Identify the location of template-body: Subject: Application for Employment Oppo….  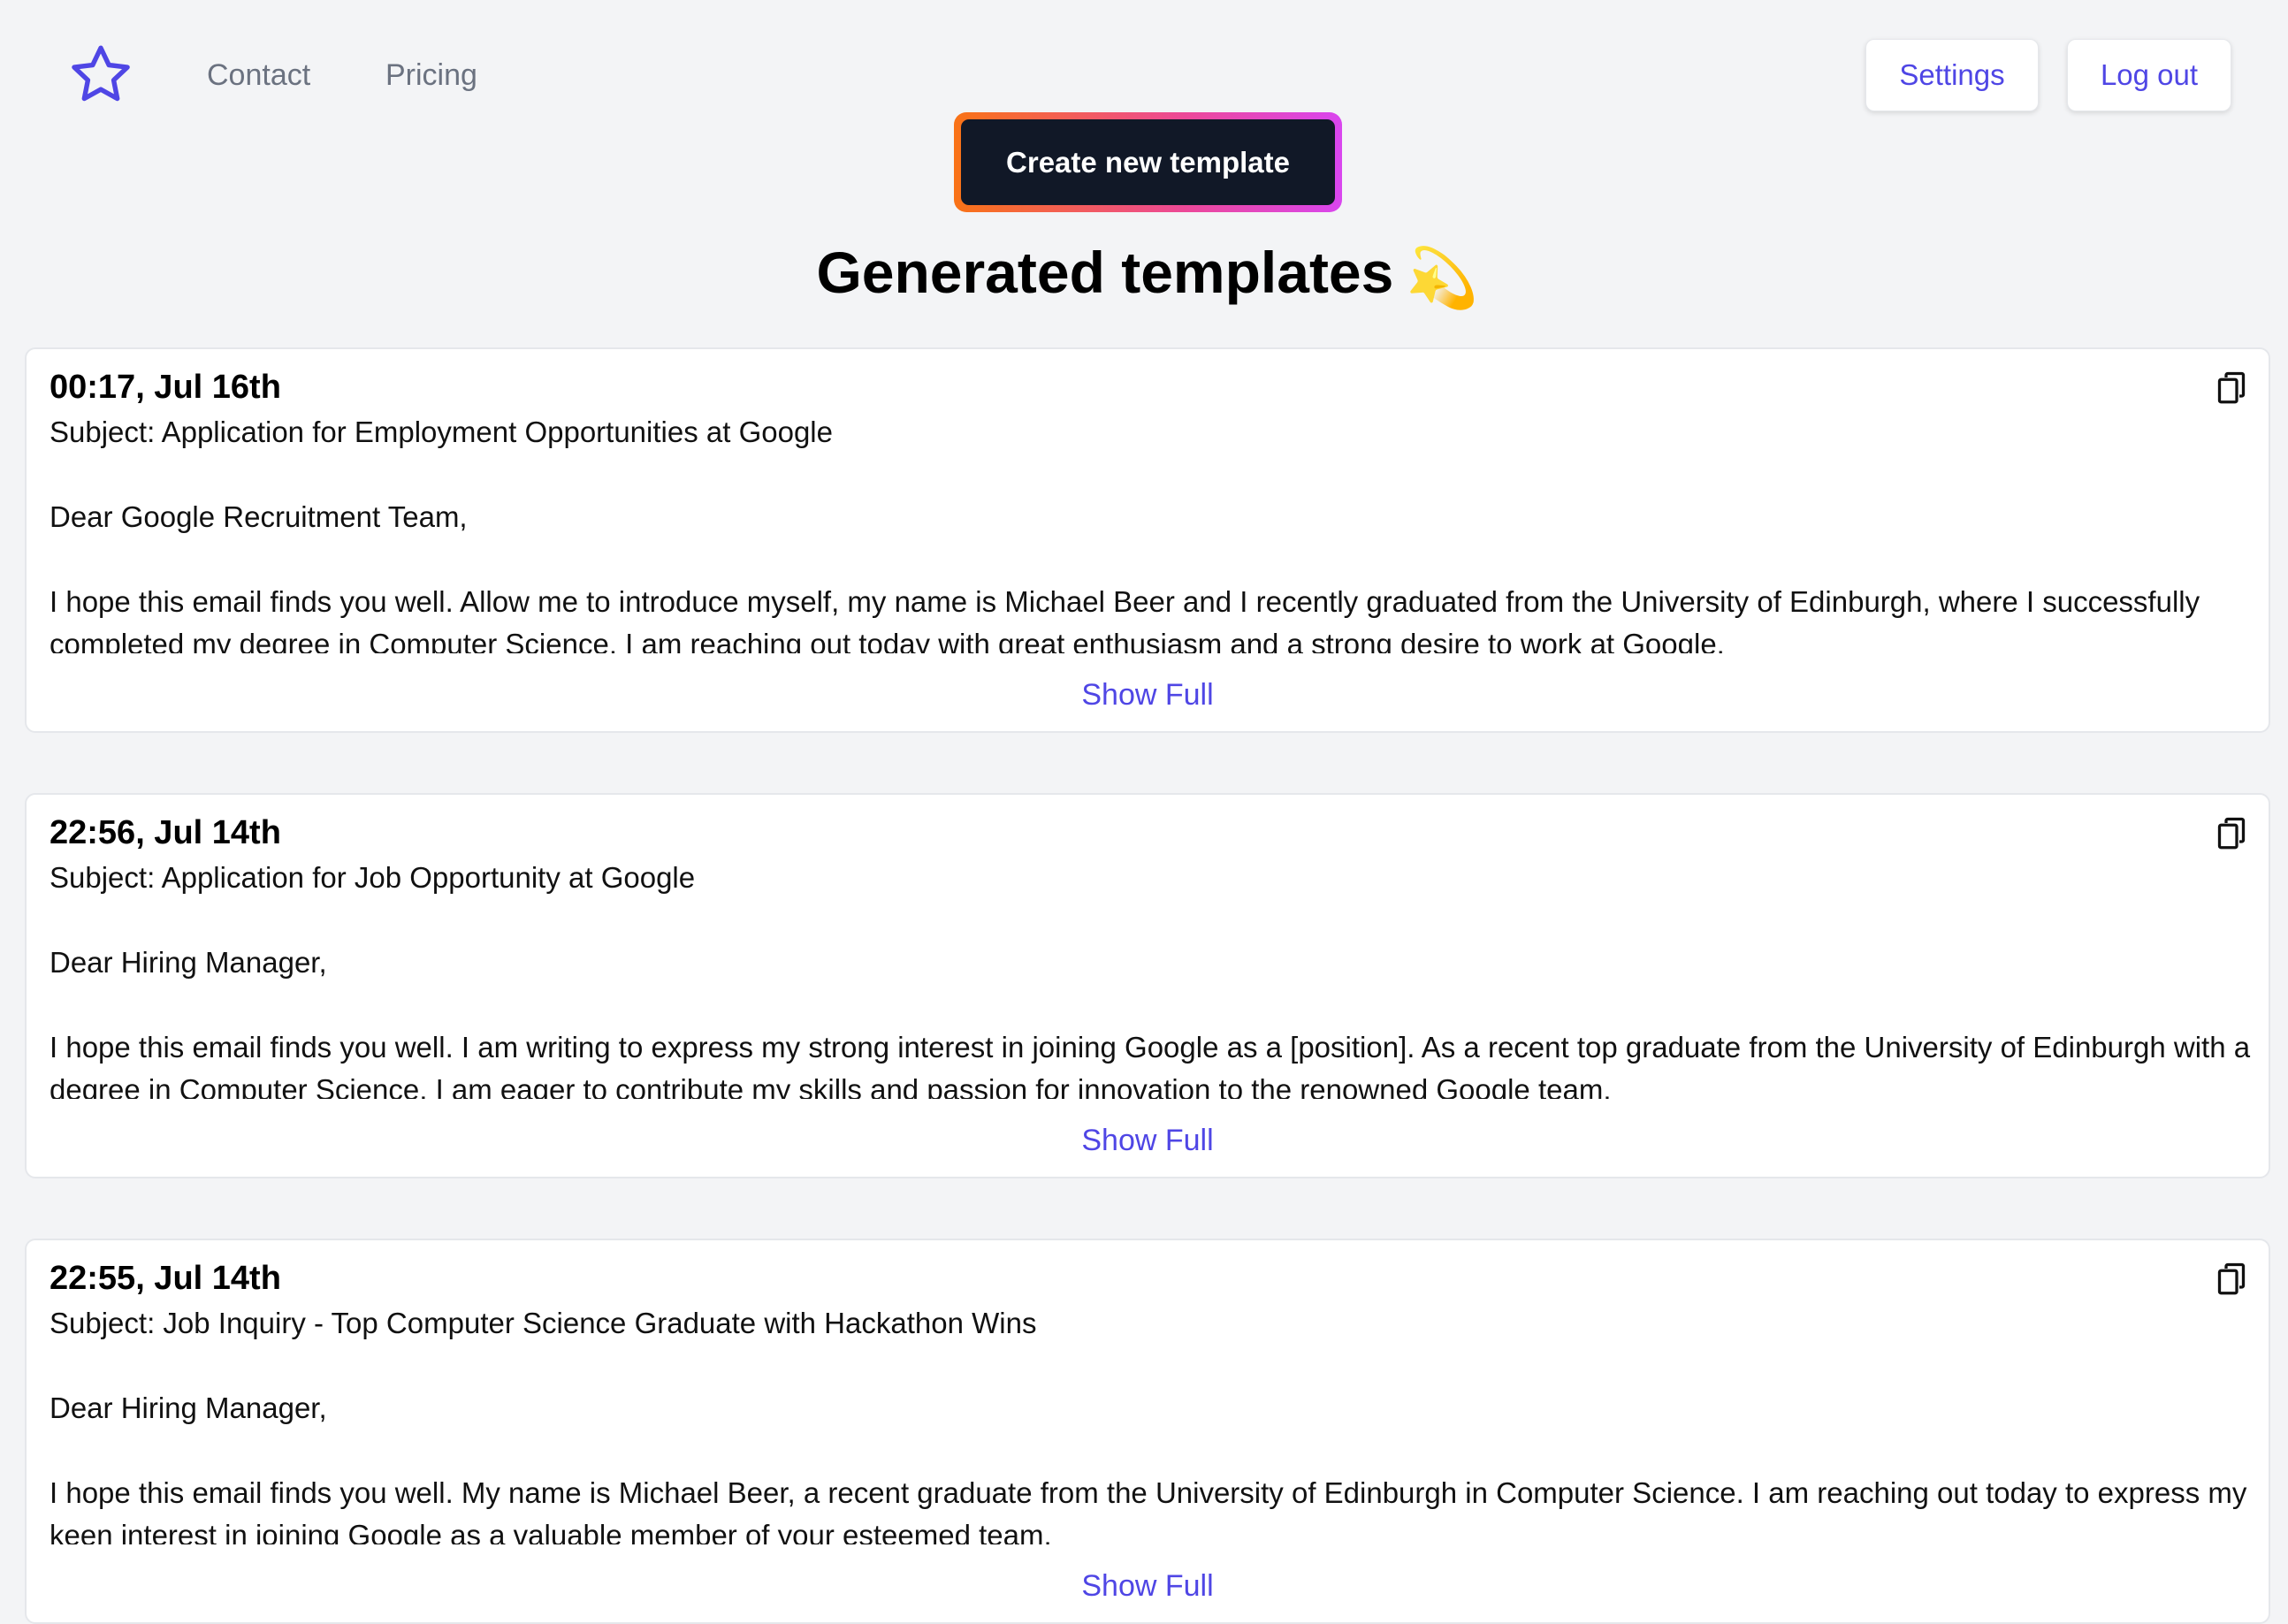
(1150, 532).